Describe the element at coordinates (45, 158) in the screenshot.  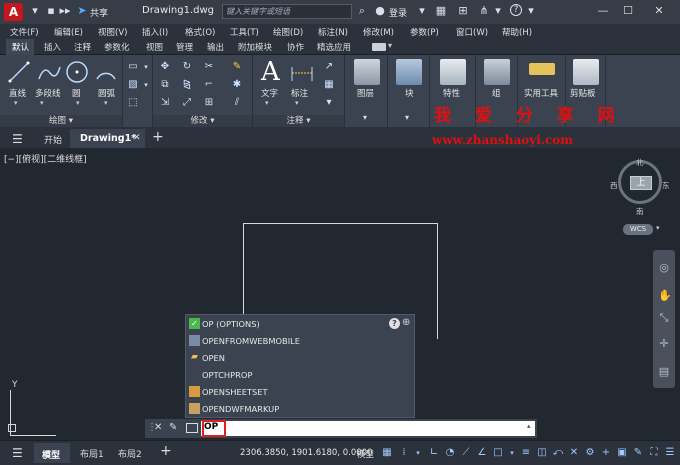
I see `viewport-controls: [−][俯视][二维线框]` at that location.